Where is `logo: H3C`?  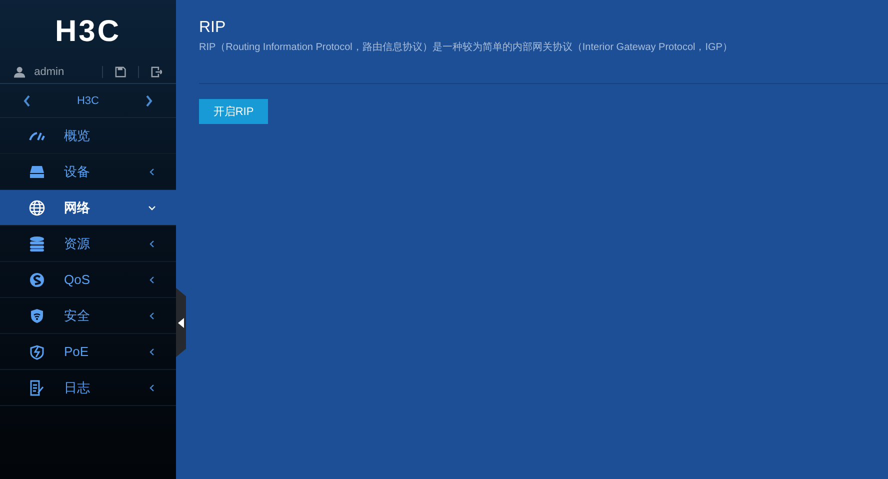 logo: H3C is located at coordinates (88, 32).